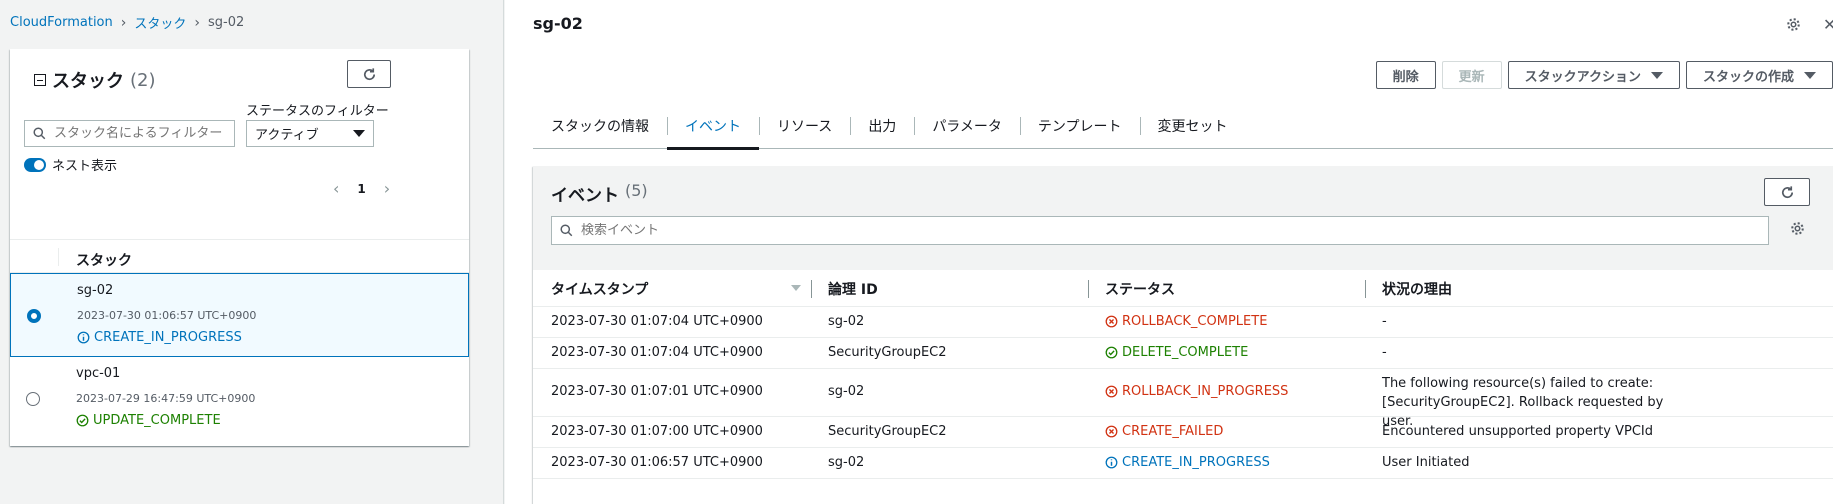 The height and width of the screenshot is (504, 1833). What do you see at coordinates (1186, 321) in the screenshot?
I see `event-status: ROLLBACK_COMPLETE` at bounding box center [1186, 321].